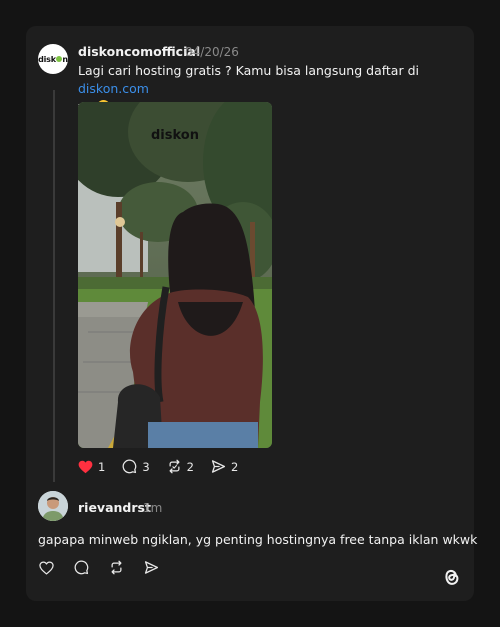  I want to click on post-timestamp: 04/20/26, so click(212, 52).